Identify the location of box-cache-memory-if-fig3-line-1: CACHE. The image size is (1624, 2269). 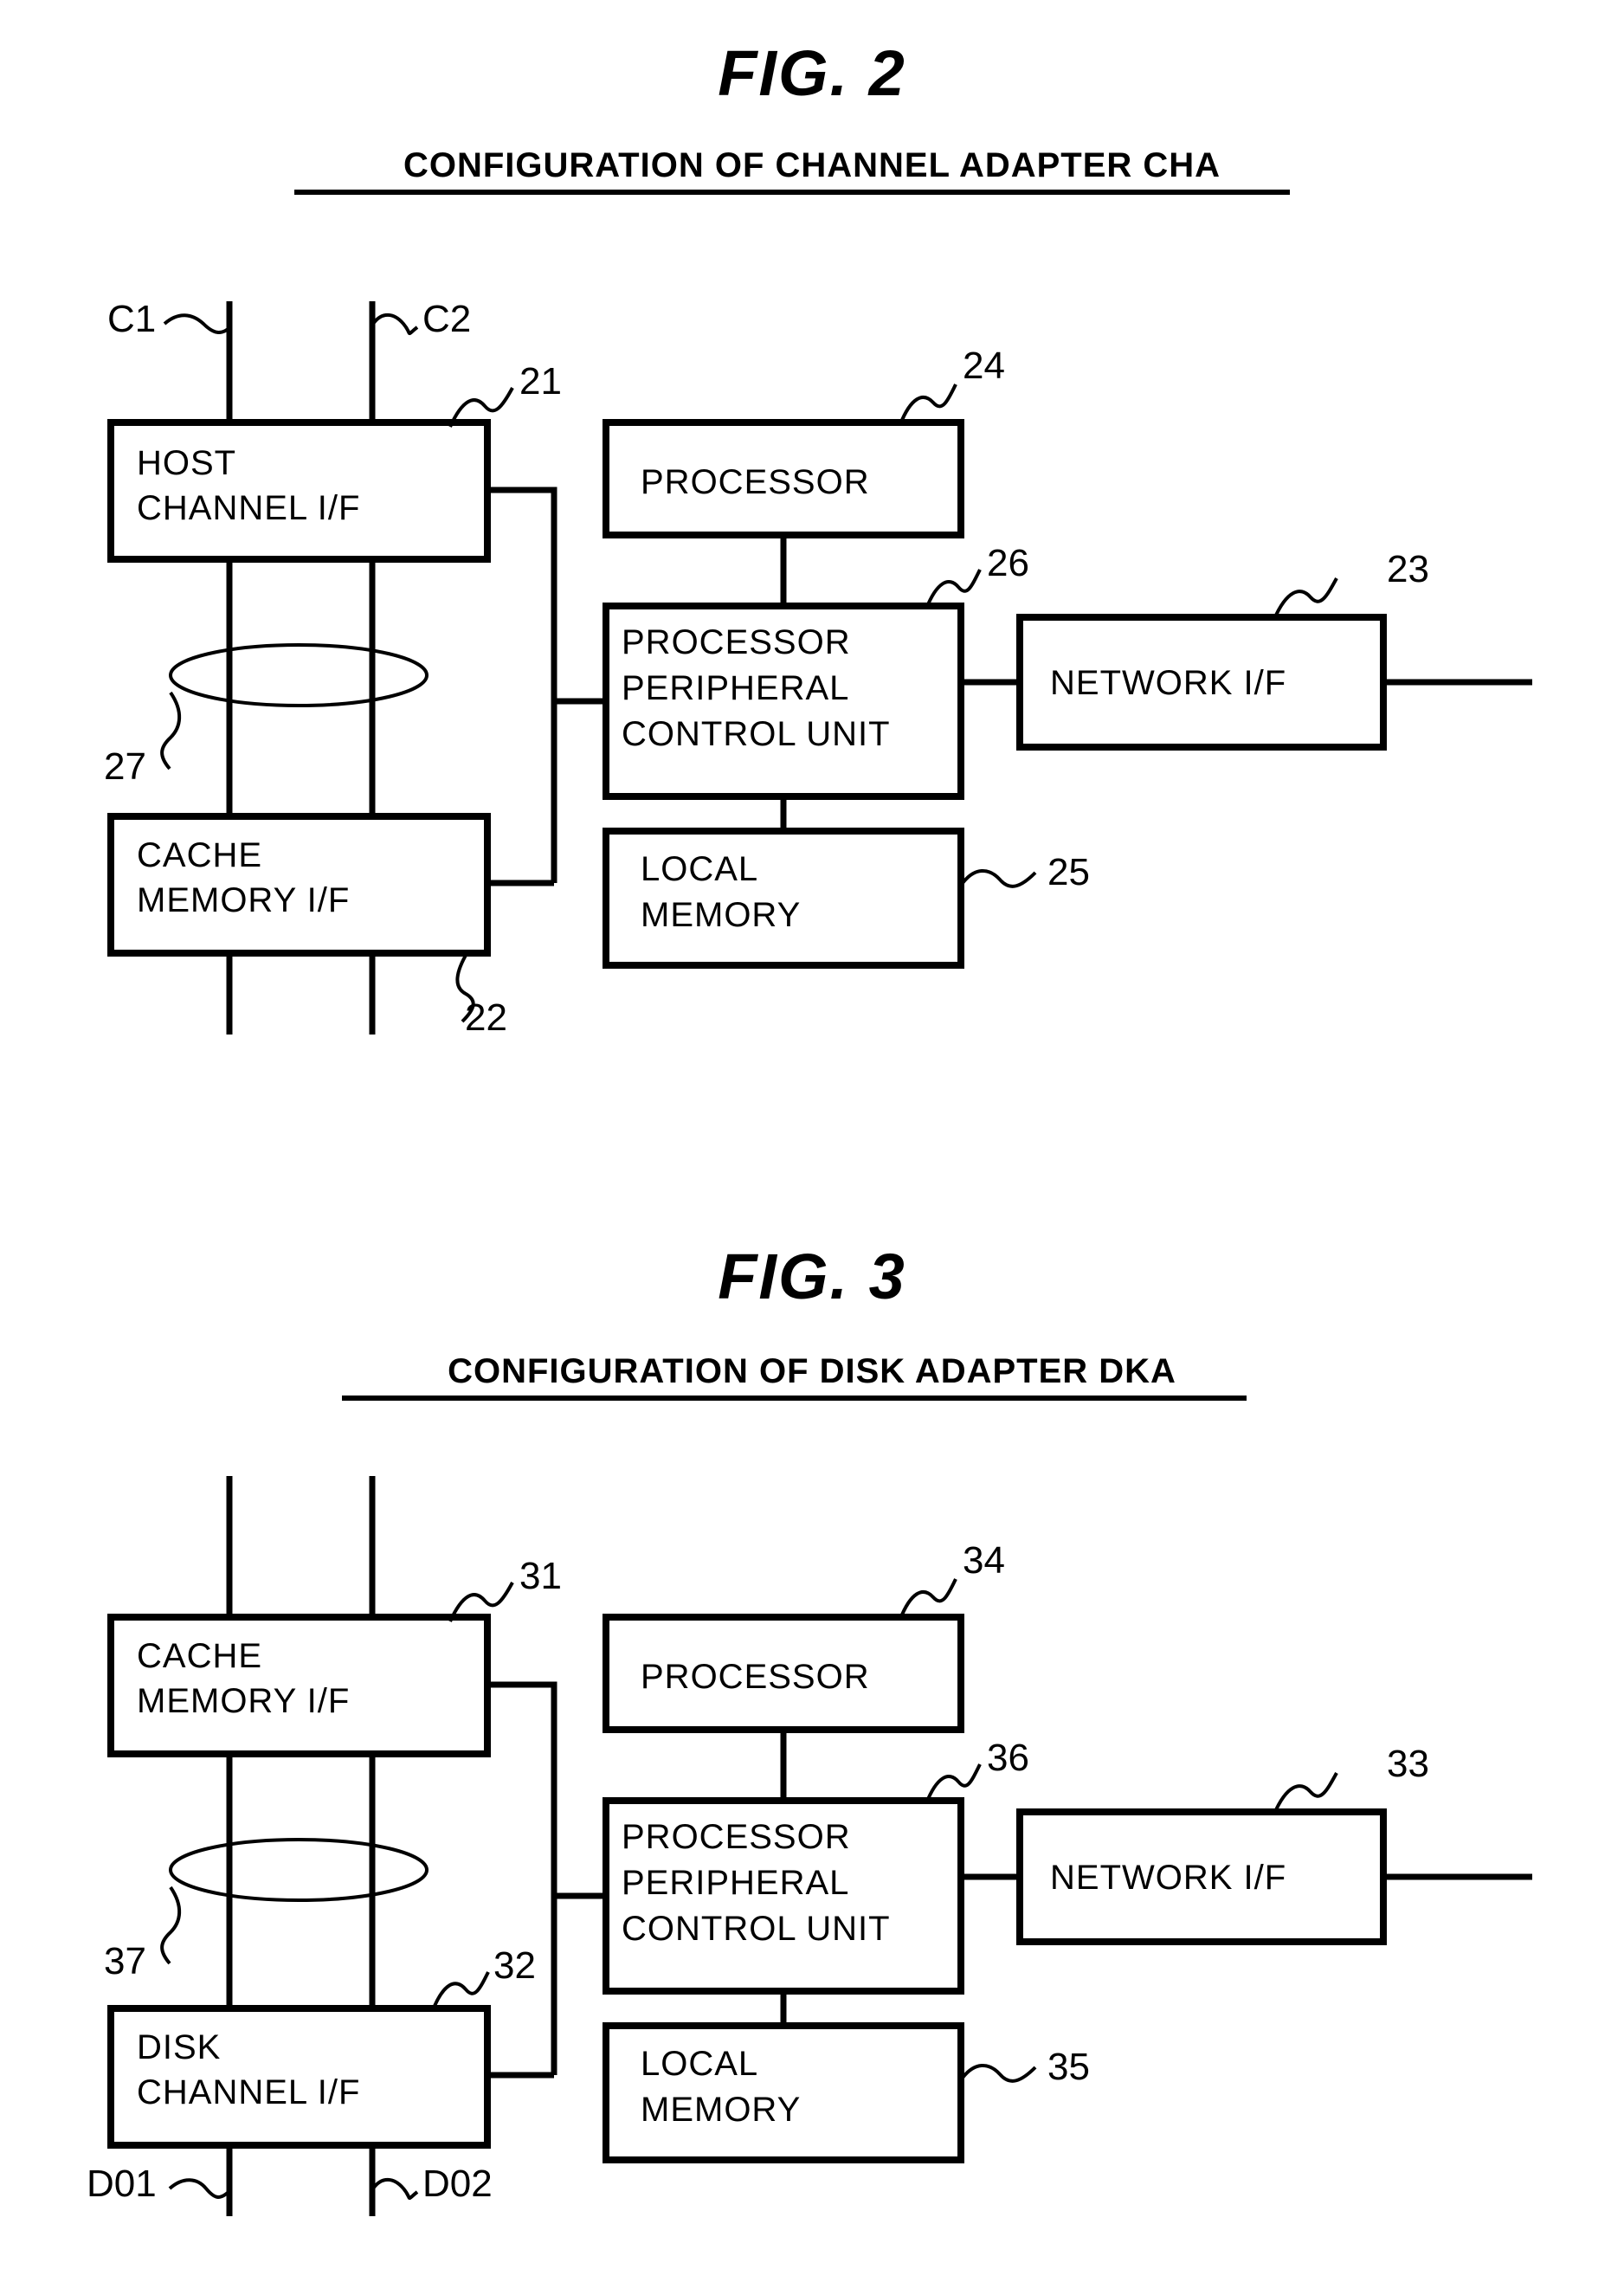
(199, 1656).